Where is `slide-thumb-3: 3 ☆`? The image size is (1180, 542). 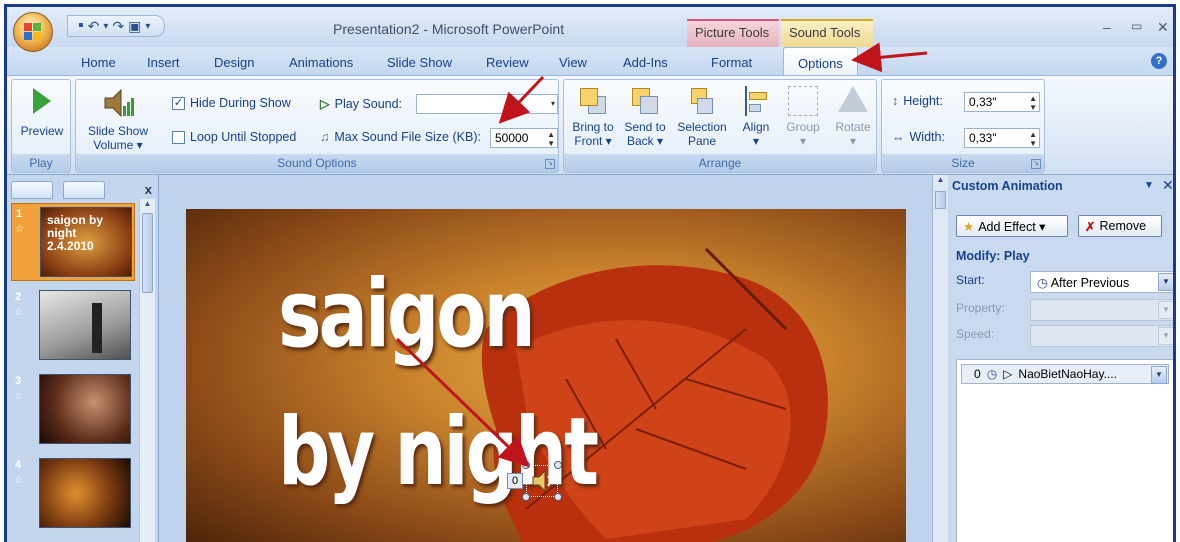 slide-thumb-3: 3 ☆ is located at coordinates (73, 410).